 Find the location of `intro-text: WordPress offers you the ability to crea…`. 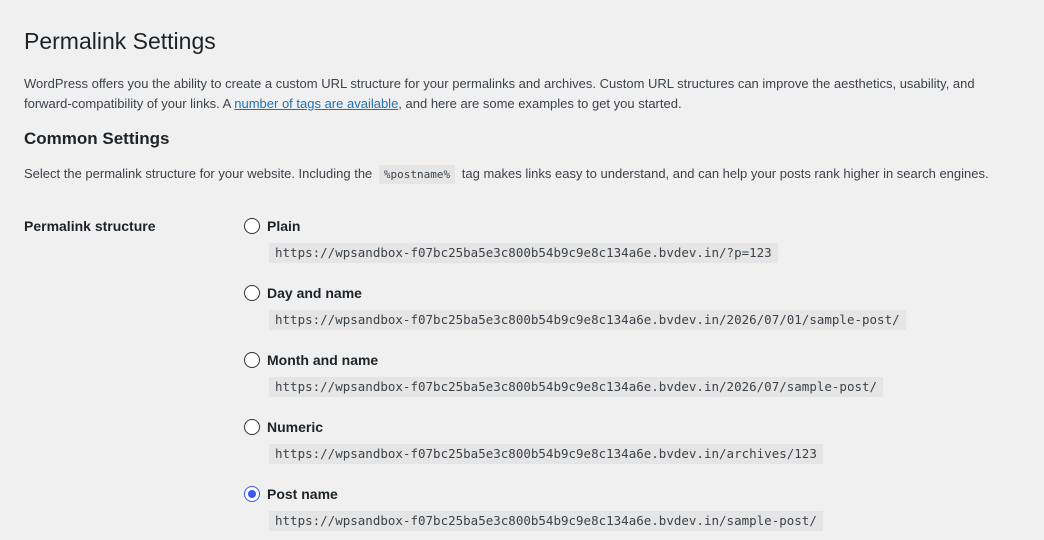

intro-text: WordPress offers you the ability to crea… is located at coordinates (519, 93).